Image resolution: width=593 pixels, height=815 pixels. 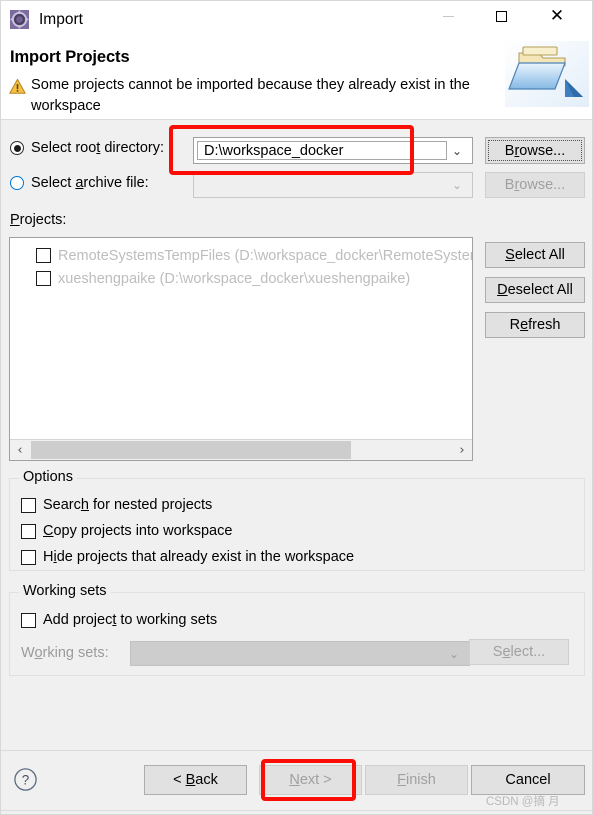 What do you see at coordinates (294, 780) in the screenshot?
I see `next-mnemonic: N` at bounding box center [294, 780].